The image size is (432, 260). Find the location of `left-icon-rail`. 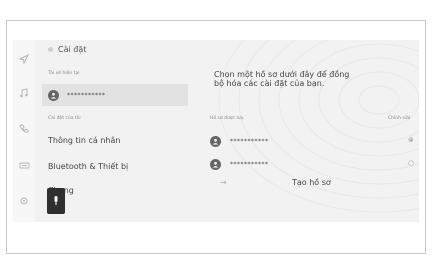

left-icon-rail is located at coordinates (24, 131).